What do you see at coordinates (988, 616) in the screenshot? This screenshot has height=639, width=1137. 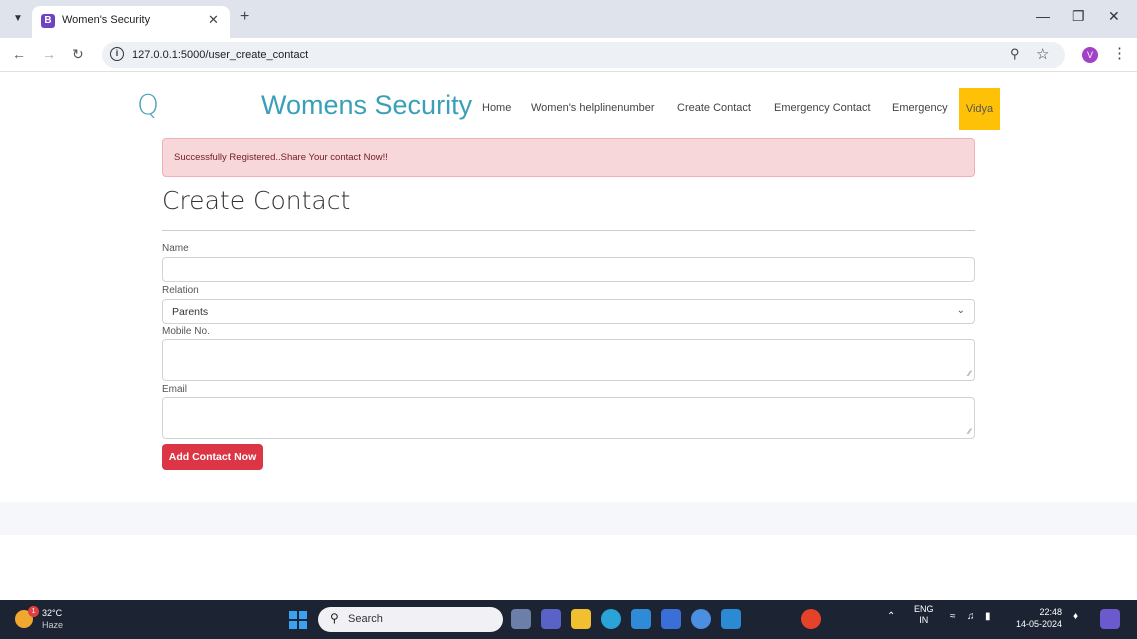 I see `battery-icon: ▮` at bounding box center [988, 616].